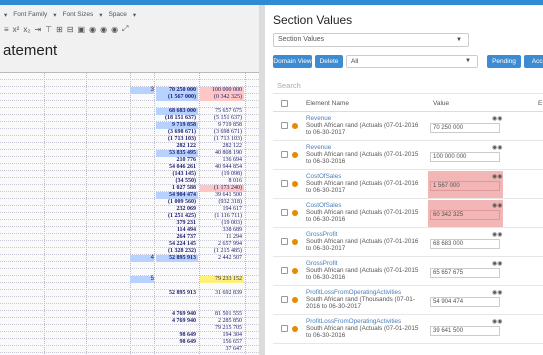 Image resolution: width=543 pixels, height=355 pixels. What do you see at coordinates (177, 216) in the screenshot?
I see `value-2017-cell: (1 251 425)` at bounding box center [177, 216].